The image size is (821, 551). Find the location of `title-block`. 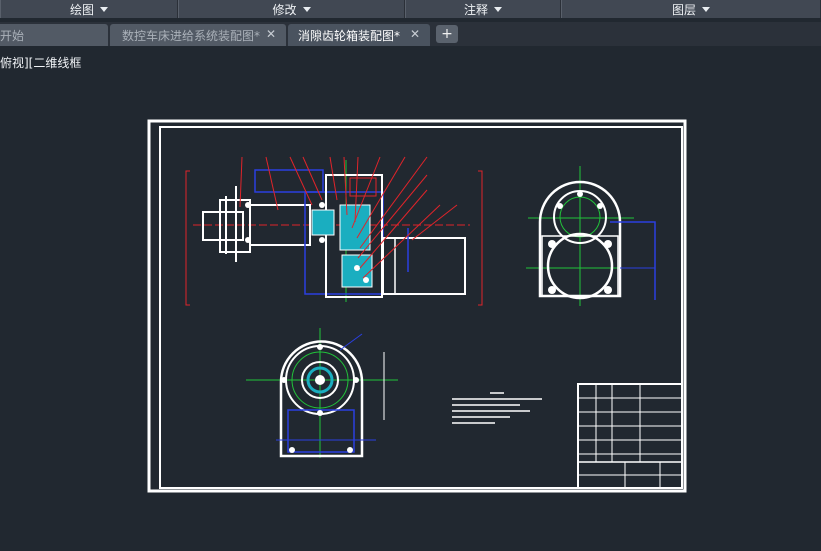

title-block is located at coordinates (630, 436).